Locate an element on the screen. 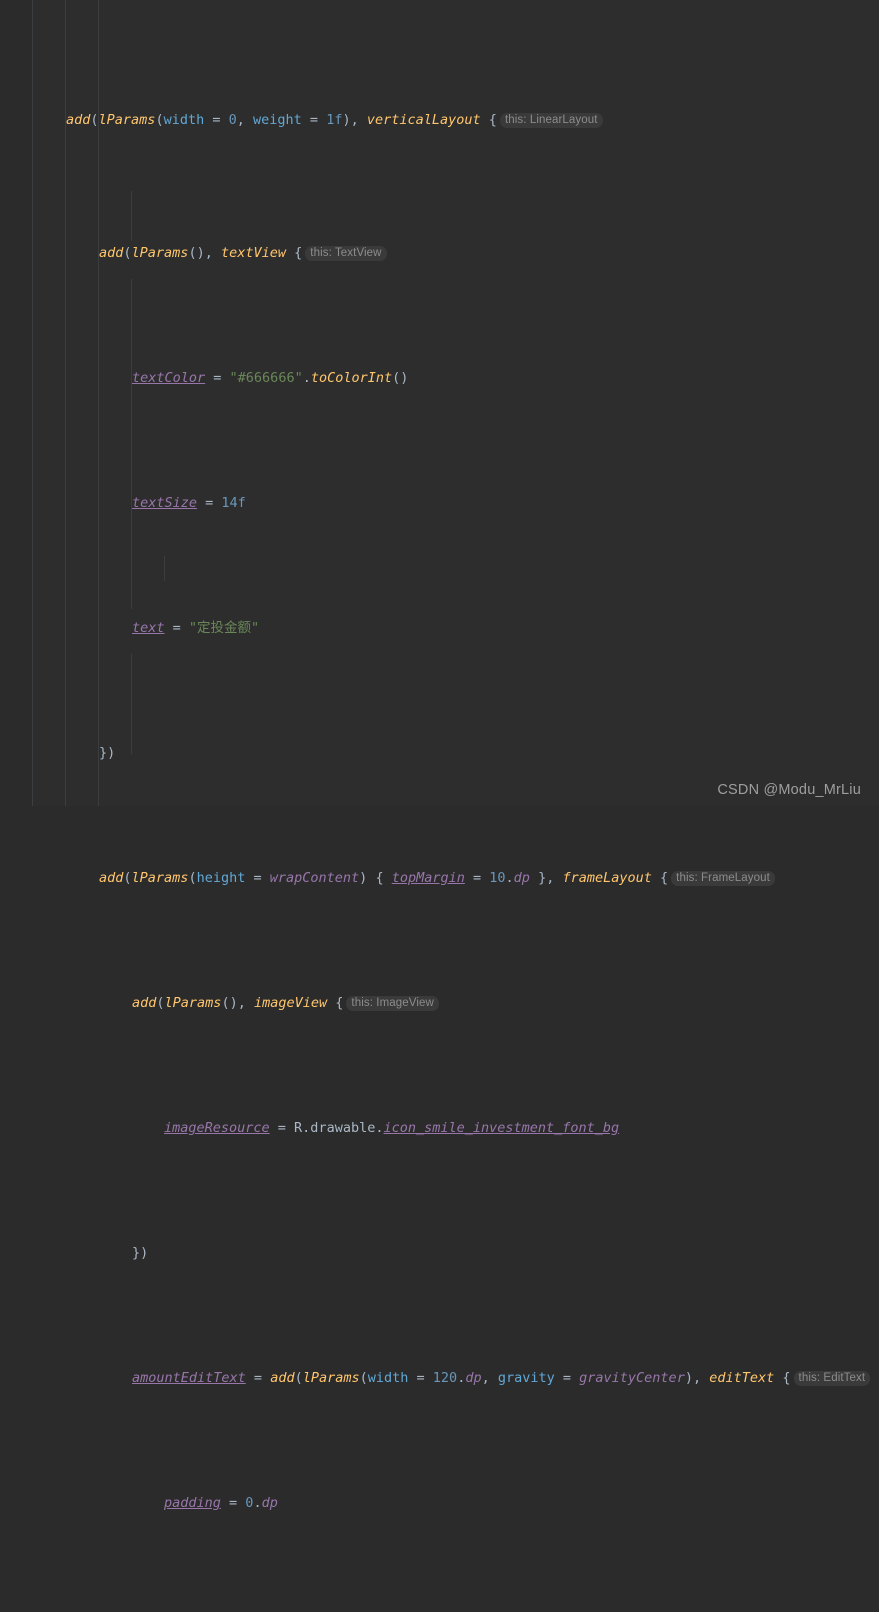 The image size is (879, 1612). inlay-hint-this-image-view: this: ImageView is located at coordinates (392, 1003).